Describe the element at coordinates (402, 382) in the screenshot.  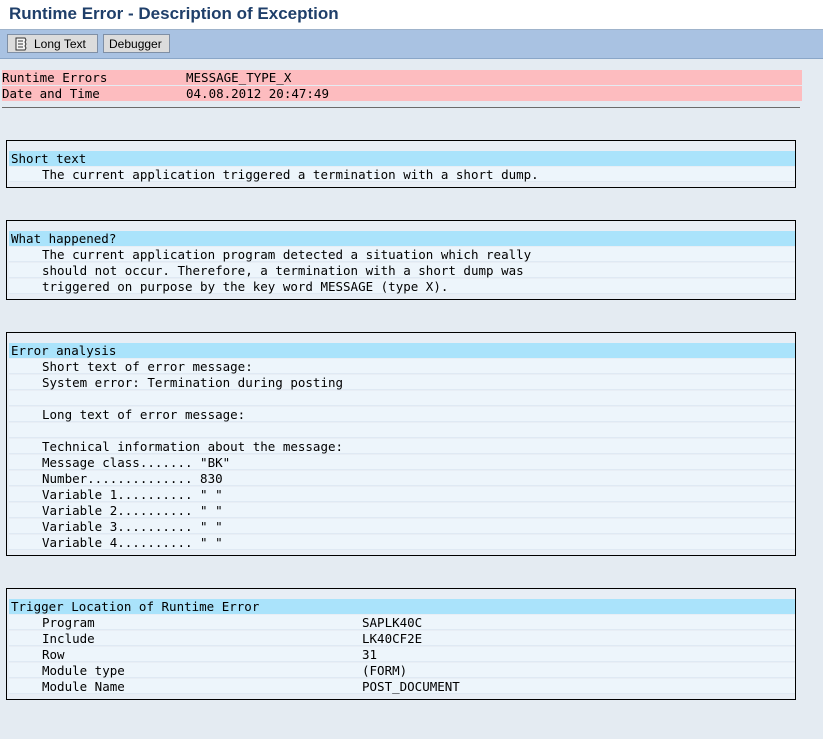
I see `error-analysis-line: System error: Termination during posting` at that location.